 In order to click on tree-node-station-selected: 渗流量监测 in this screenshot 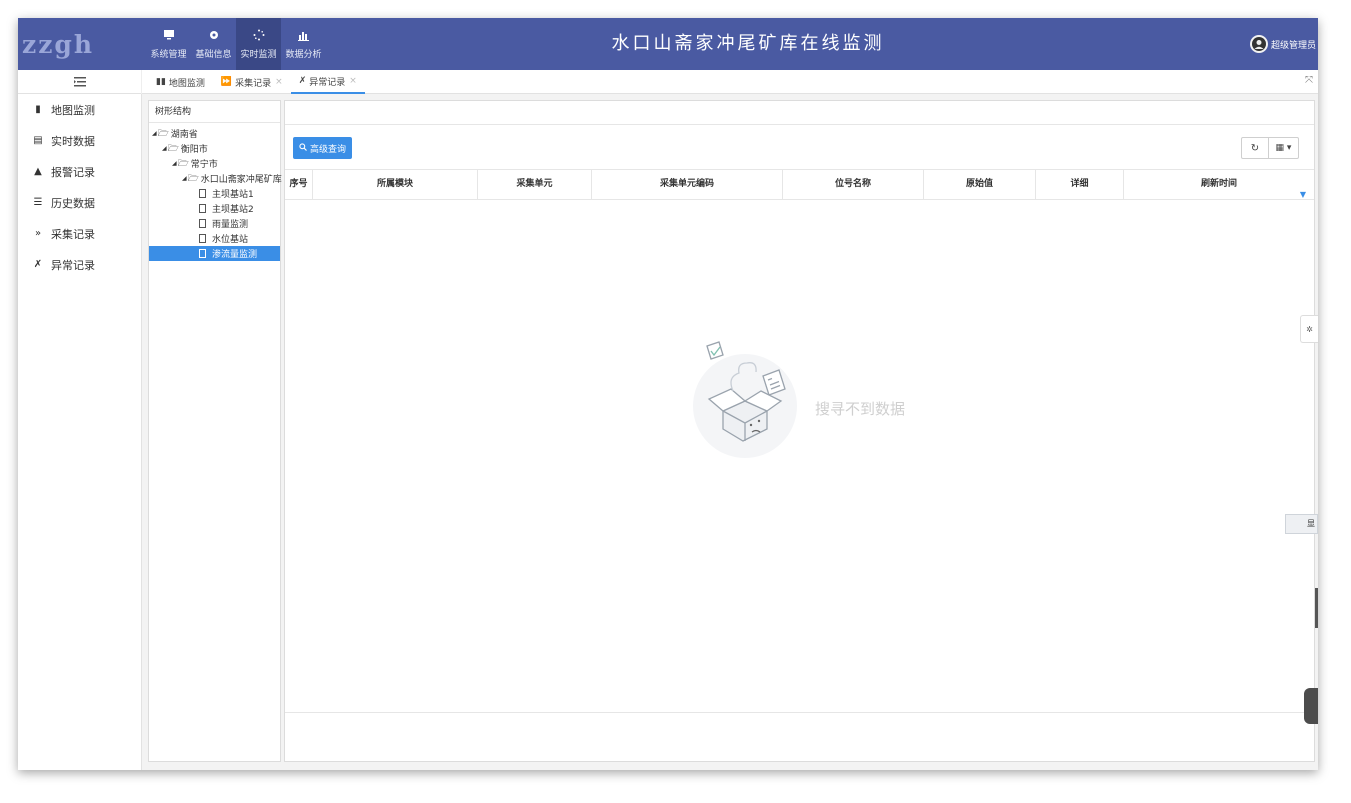, I will do `click(214, 253)`.